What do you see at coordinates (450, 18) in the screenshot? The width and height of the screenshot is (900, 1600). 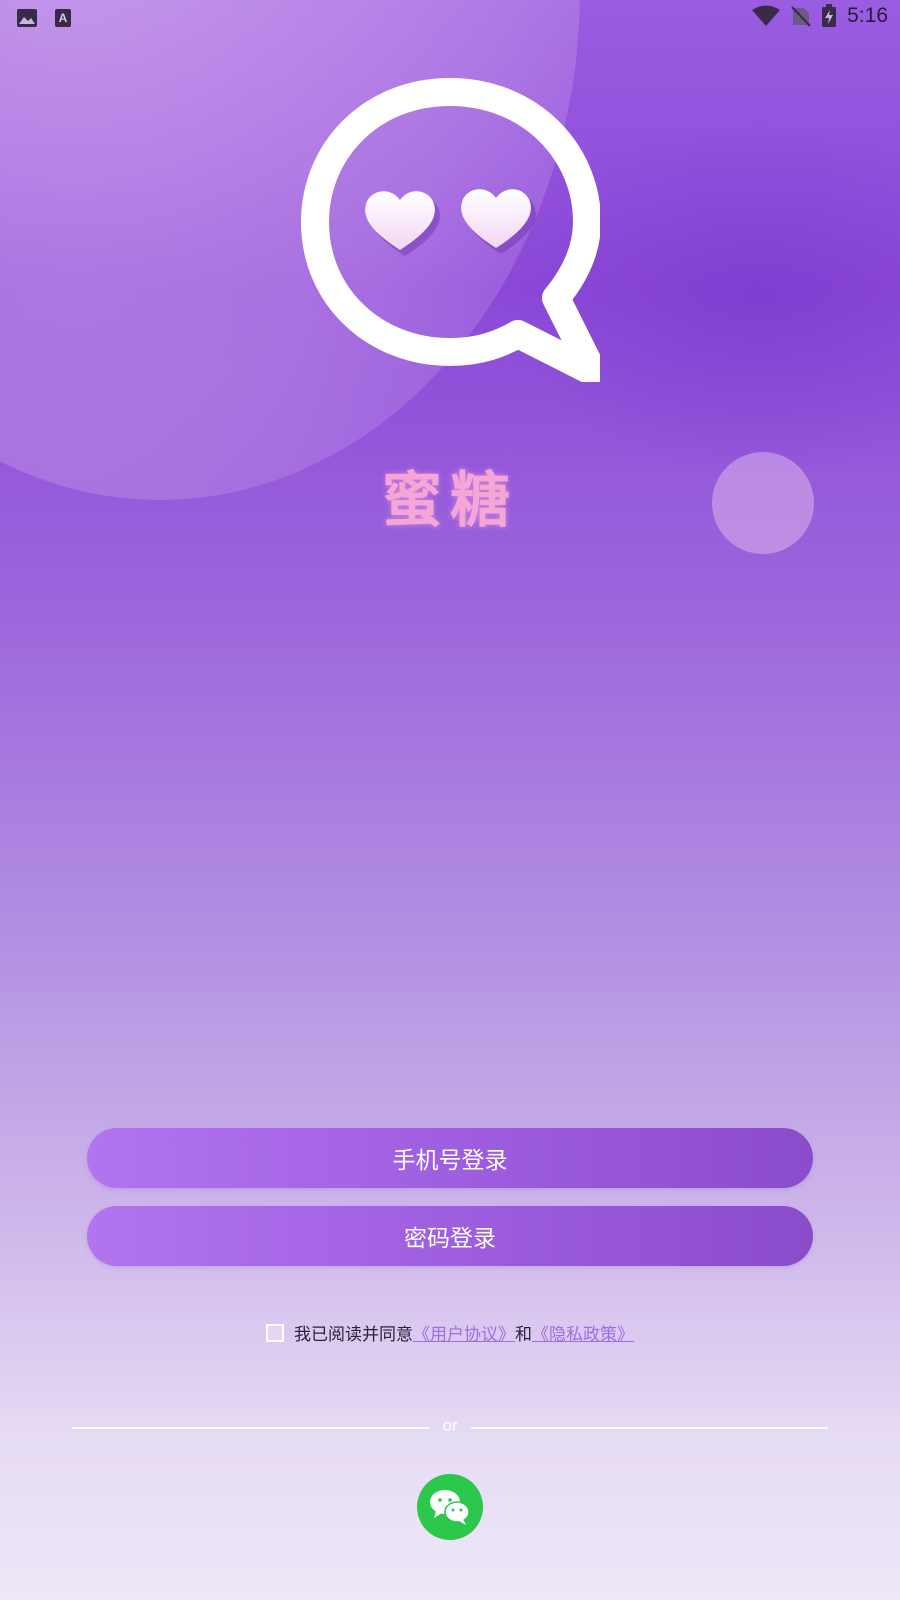 I see `status-bar: A 5:16` at bounding box center [450, 18].